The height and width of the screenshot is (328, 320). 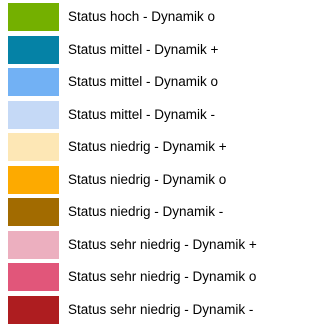 What do you see at coordinates (147, 179) in the screenshot?
I see `legend-label: Status niedrig - Dynamik o` at bounding box center [147, 179].